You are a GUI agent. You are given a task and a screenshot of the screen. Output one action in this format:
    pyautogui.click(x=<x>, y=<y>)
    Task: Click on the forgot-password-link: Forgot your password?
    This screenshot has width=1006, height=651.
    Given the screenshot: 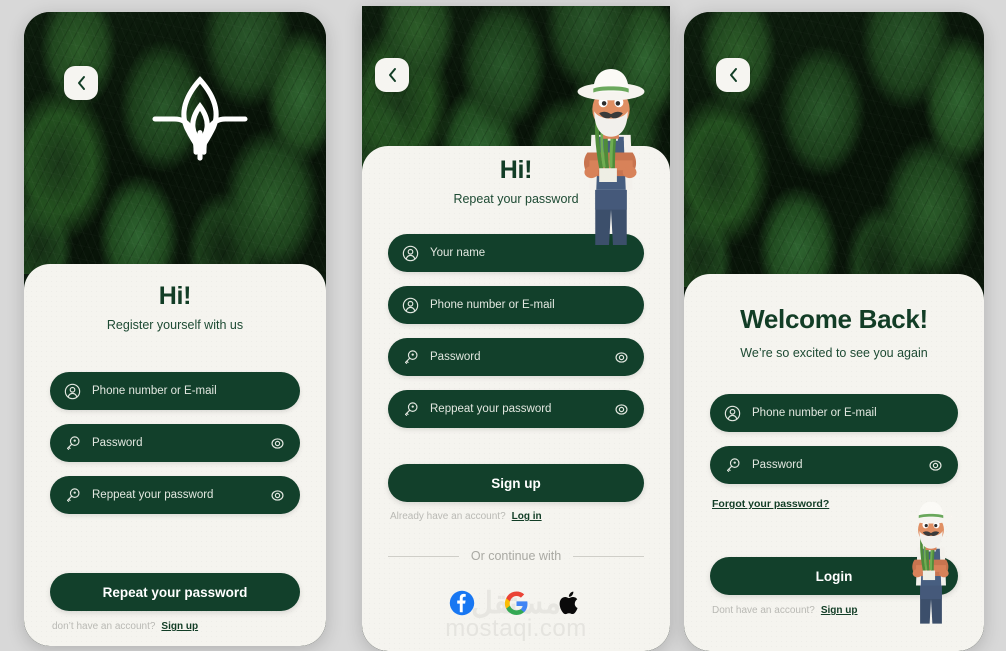 What is the action you would take?
    pyautogui.click(x=770, y=504)
    